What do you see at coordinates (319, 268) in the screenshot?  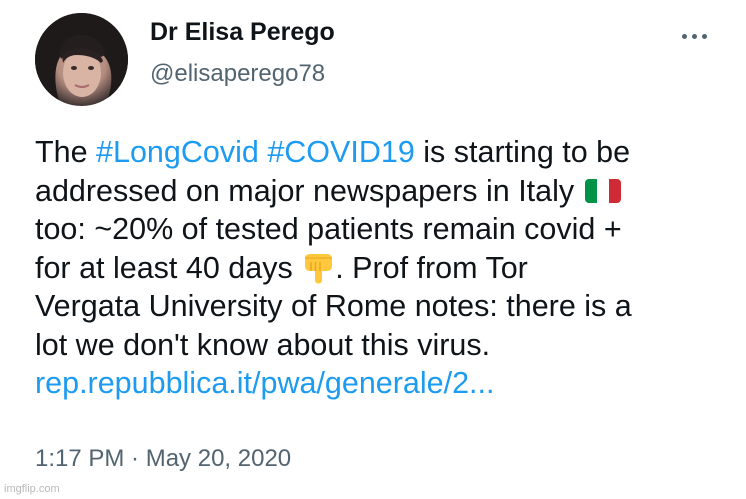 I see `backhand-index-pointing-down-icon` at bounding box center [319, 268].